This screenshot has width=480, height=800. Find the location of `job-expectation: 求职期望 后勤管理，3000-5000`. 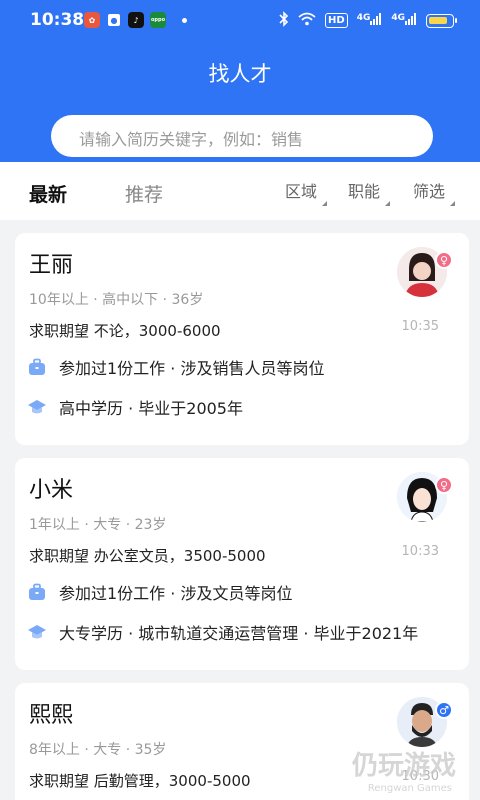

job-expectation: 求职期望 后勤管理，3000-5000 is located at coordinates (140, 781).